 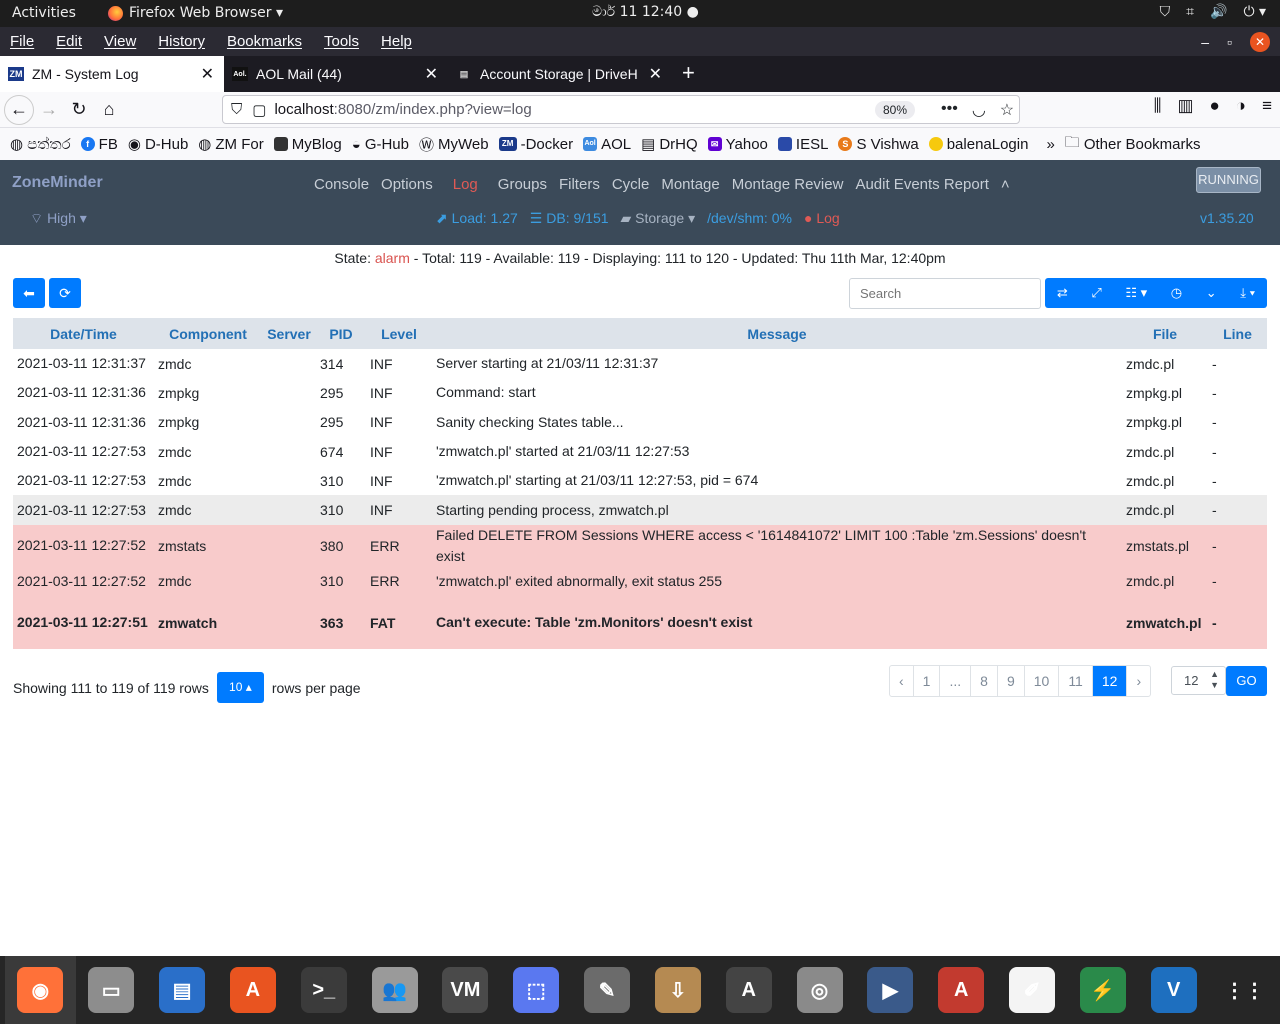 What do you see at coordinates (1267, 106) in the screenshot?
I see `hamburger-menu-icon: ≡` at bounding box center [1267, 106].